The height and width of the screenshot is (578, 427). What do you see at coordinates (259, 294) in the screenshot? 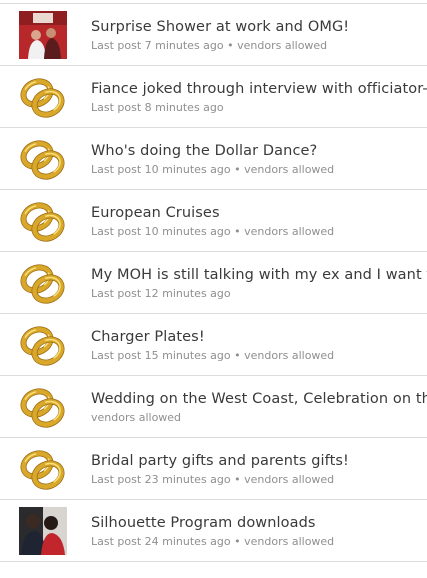
I see `thread-meta: Last post 12 minutes ago` at bounding box center [259, 294].